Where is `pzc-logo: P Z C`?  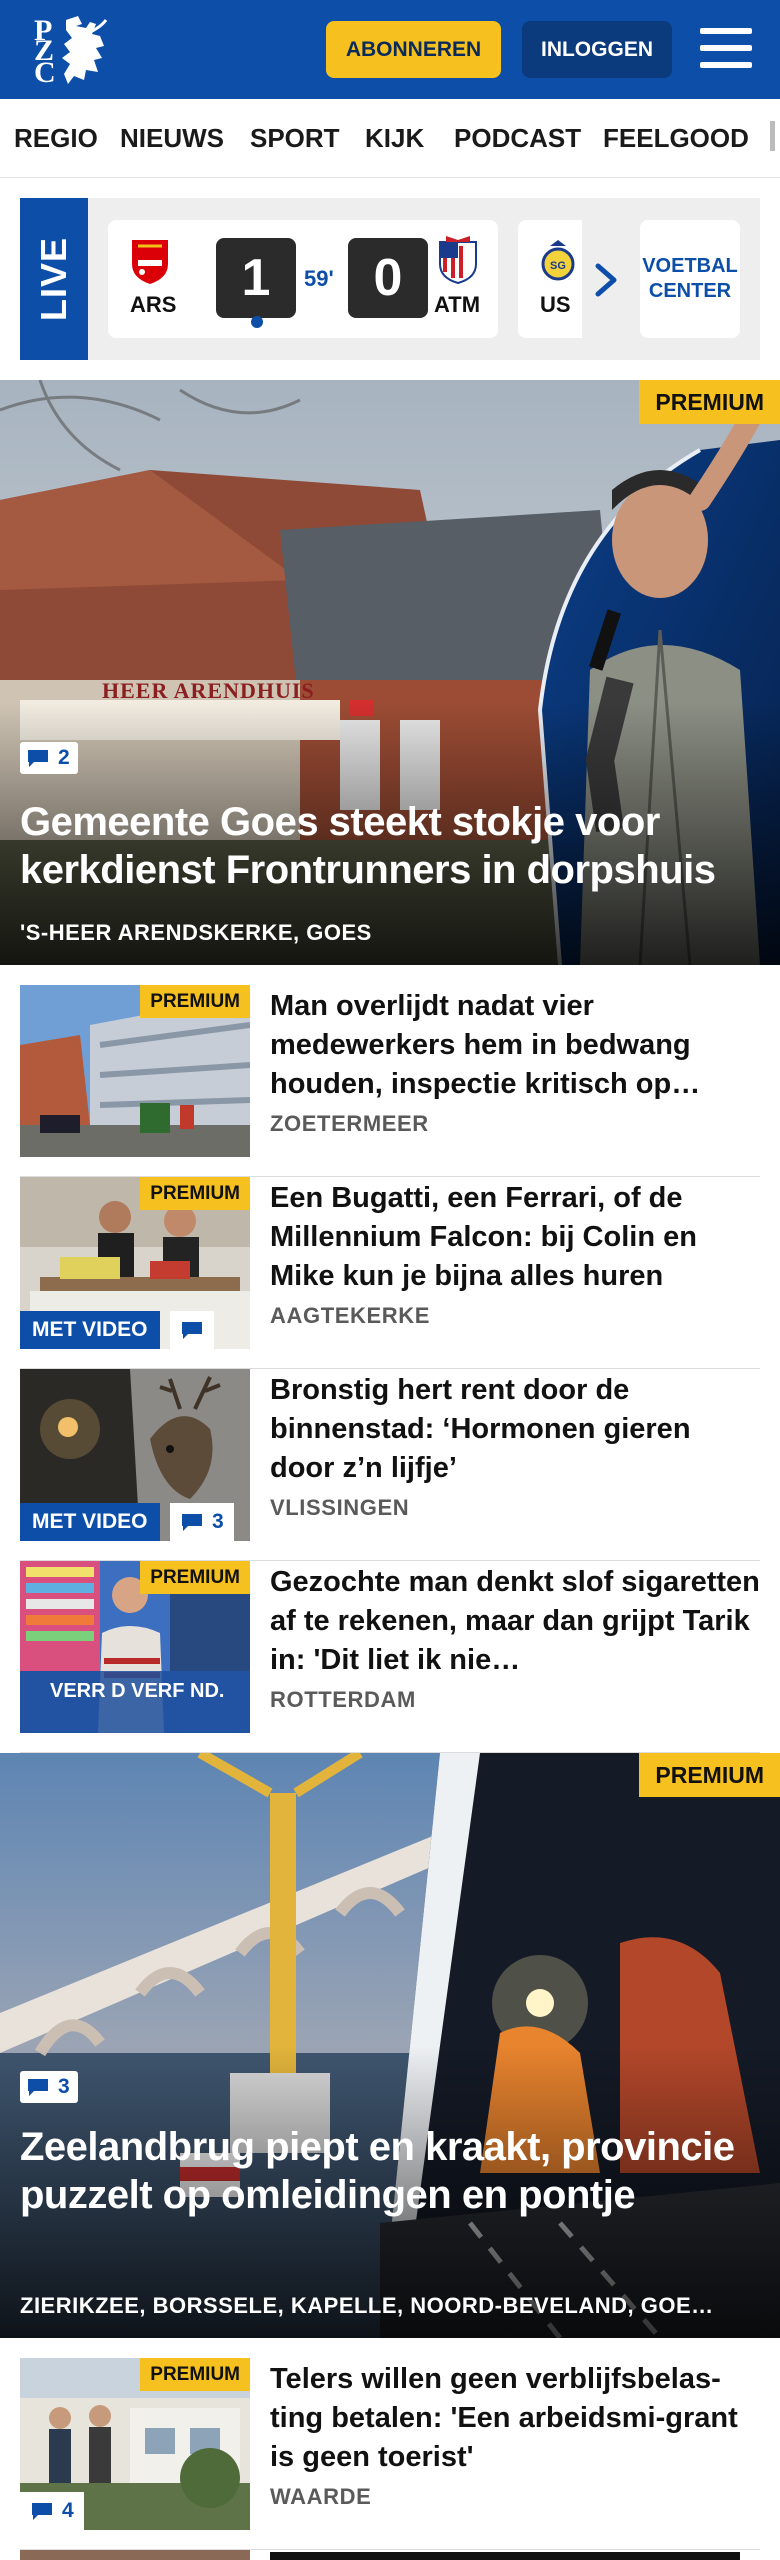 pzc-logo: P Z C is located at coordinates (70, 51).